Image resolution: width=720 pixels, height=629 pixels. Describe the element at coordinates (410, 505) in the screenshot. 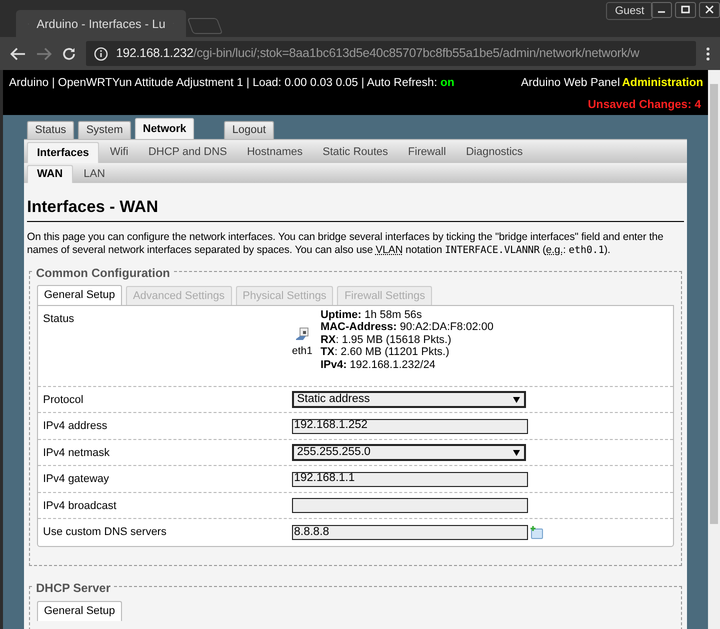

I see `input-field` at that location.